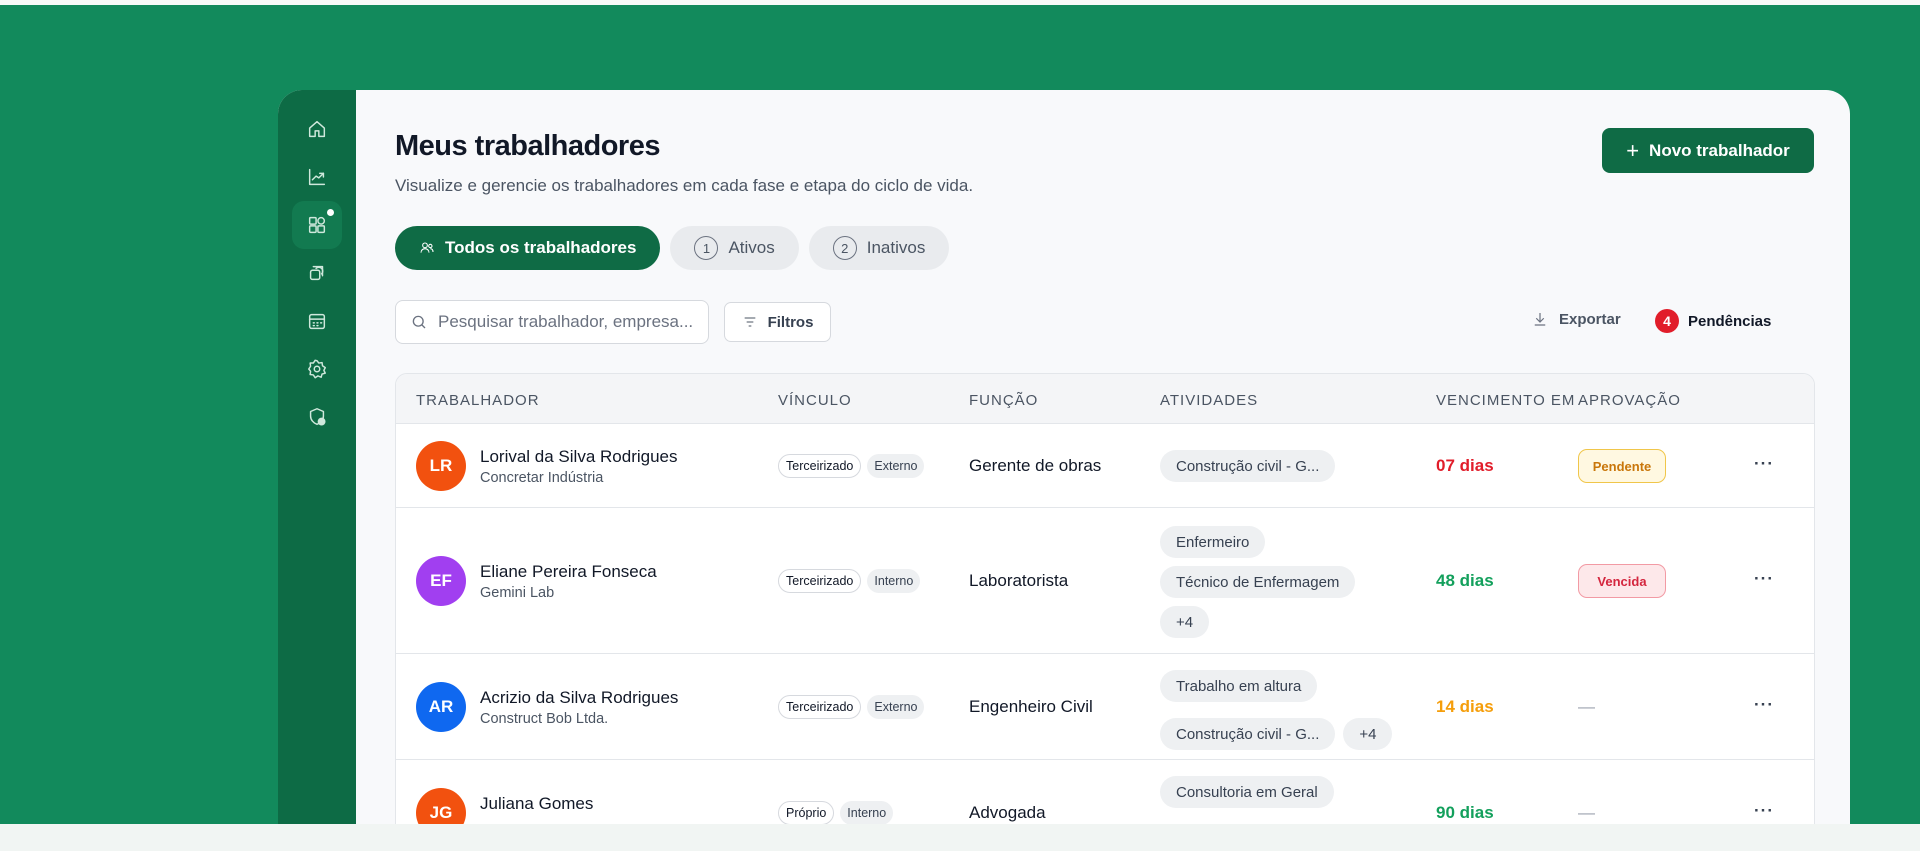 The height and width of the screenshot is (851, 1920). Describe the element at coordinates (1019, 580) in the screenshot. I see `worker-role: Laboratorista` at that location.